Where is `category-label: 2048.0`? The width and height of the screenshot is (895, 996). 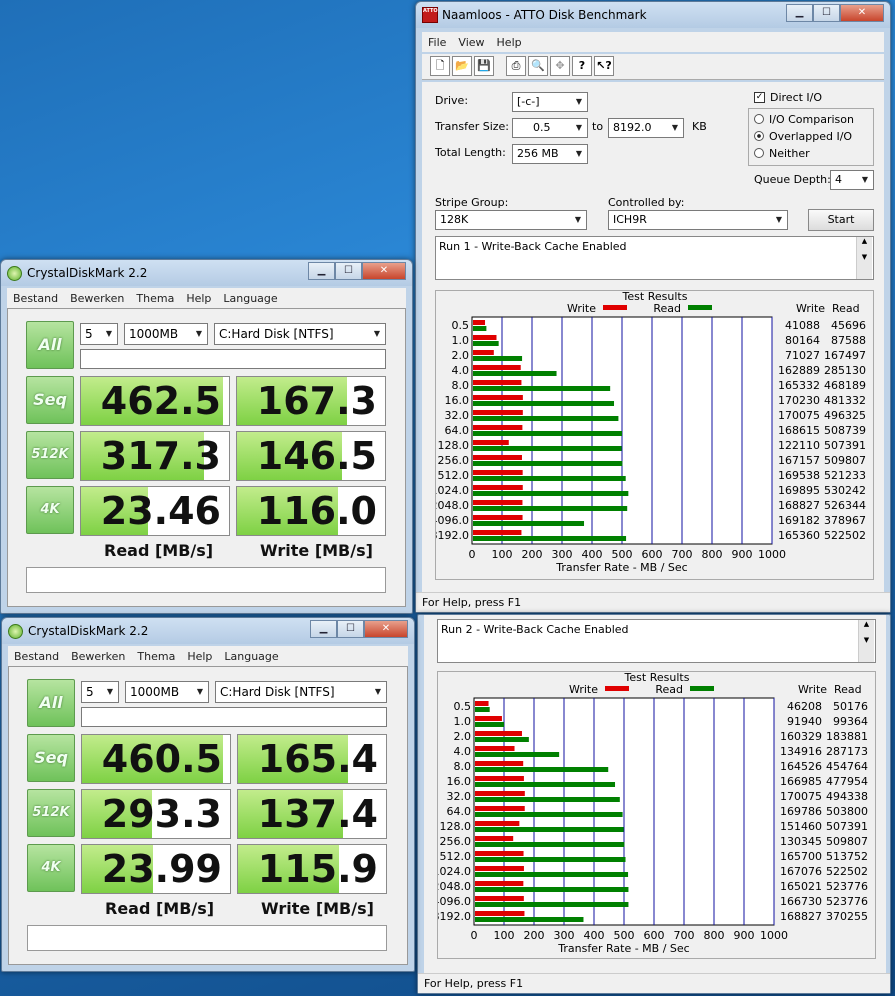
category-label: 2048.0 is located at coordinates (452, 505).